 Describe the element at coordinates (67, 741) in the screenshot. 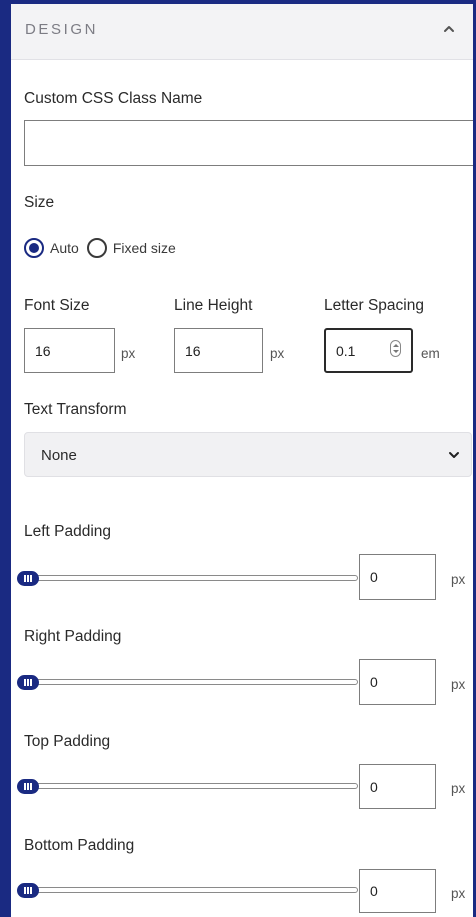

I see `top-padding-label: Top Padding` at that location.